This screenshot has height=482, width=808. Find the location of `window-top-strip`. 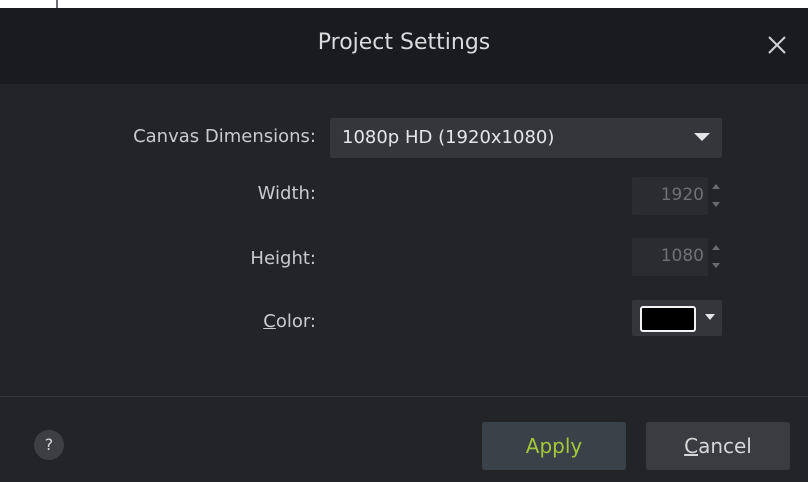

window-top-strip is located at coordinates (404, 4).